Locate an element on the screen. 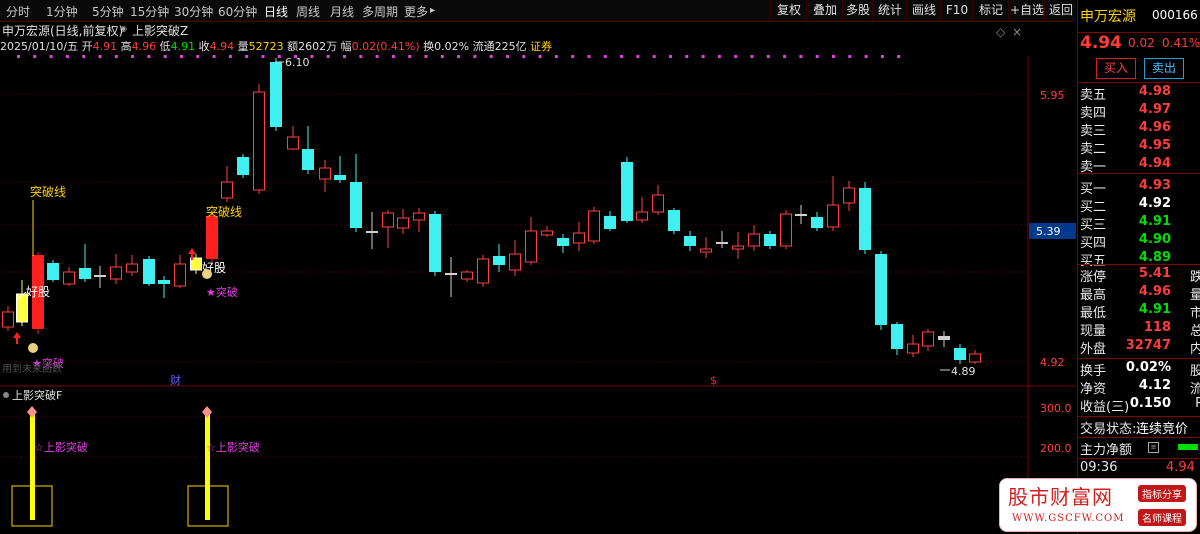 This screenshot has height=534, width=1200. add-watchlist-button: +自选 is located at coordinates (1026, 10).